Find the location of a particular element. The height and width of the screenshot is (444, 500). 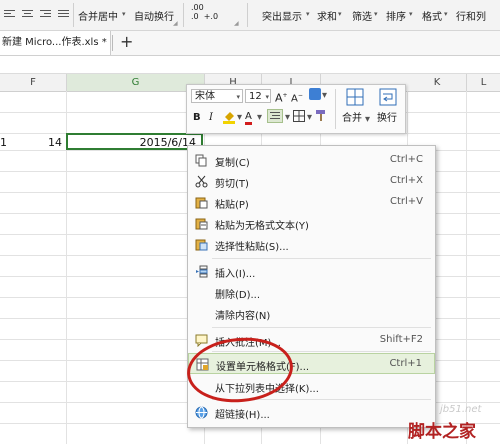

menu-item-cut: 剪切(T) Ctrl+X is located at coordinates (311, 181).